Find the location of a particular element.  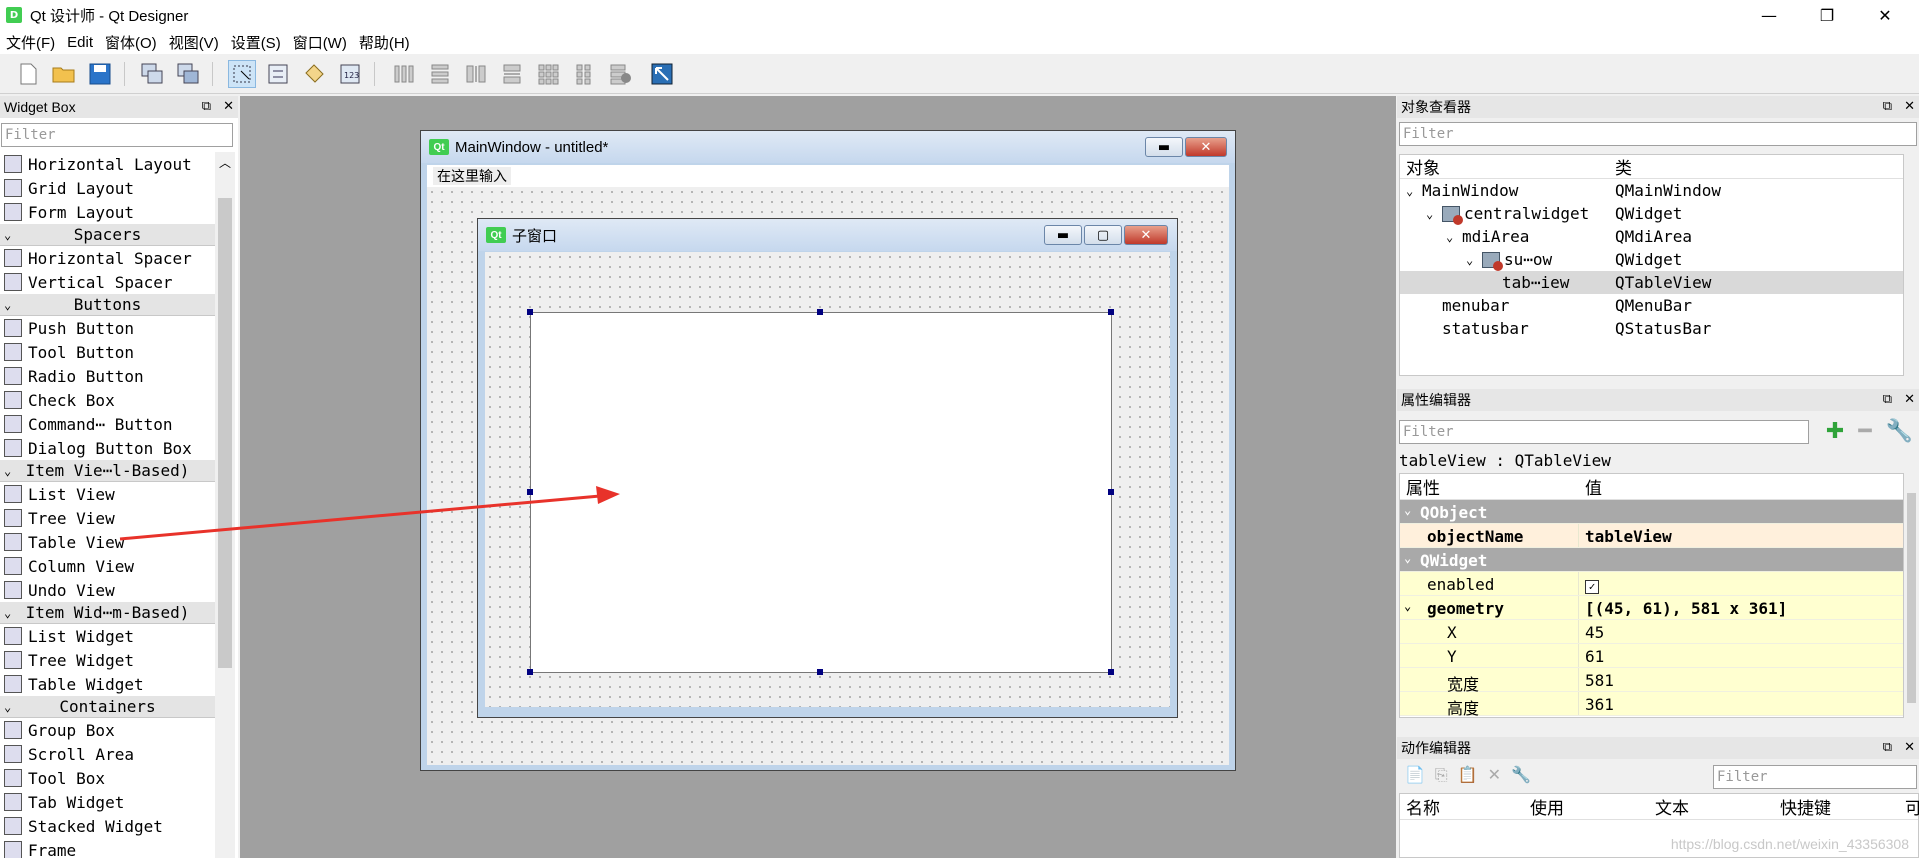

widget-box-item: Tab Widget is located at coordinates (107, 802).